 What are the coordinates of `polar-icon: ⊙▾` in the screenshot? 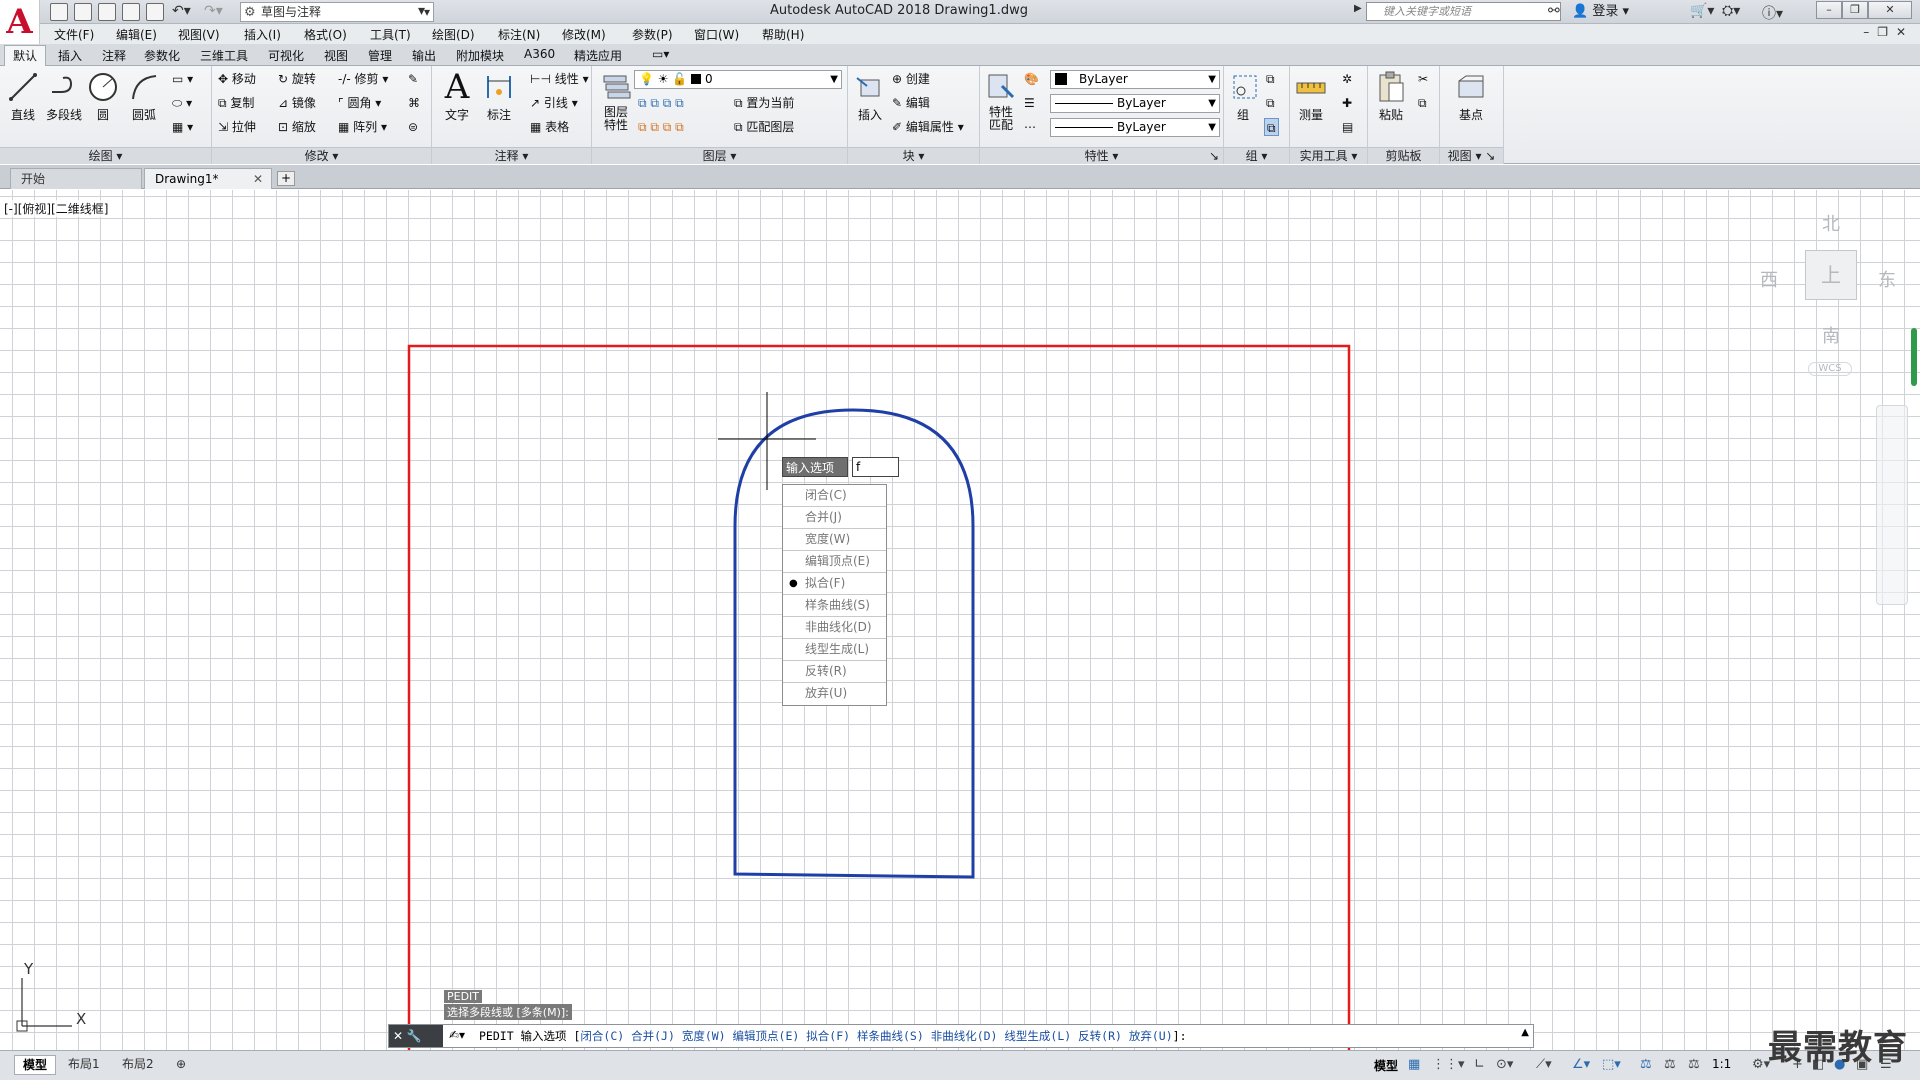 It's located at (1504, 1064).